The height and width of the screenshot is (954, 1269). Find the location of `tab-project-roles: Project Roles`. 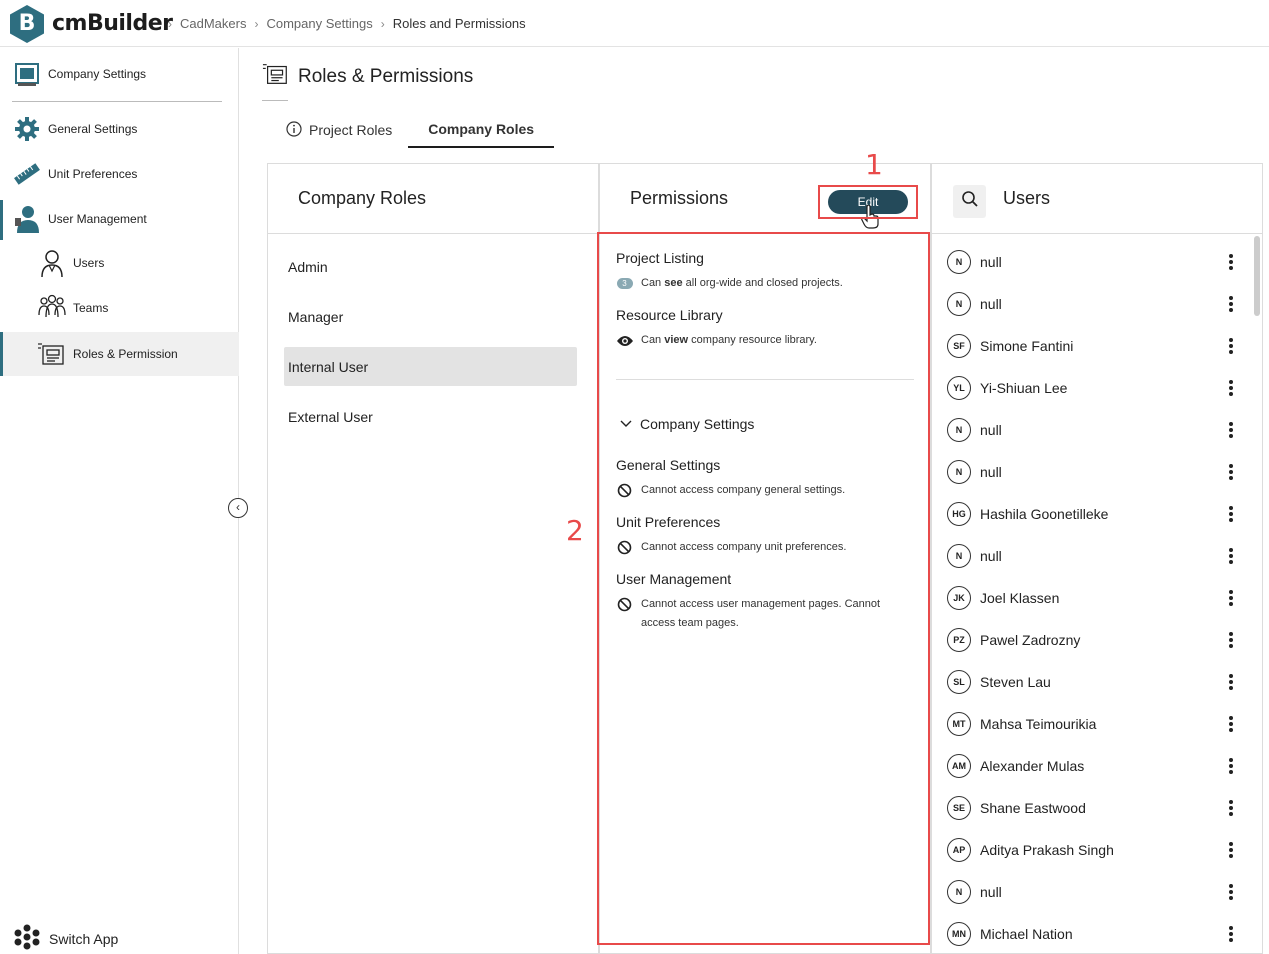

tab-project-roles: Project Roles is located at coordinates (339, 130).